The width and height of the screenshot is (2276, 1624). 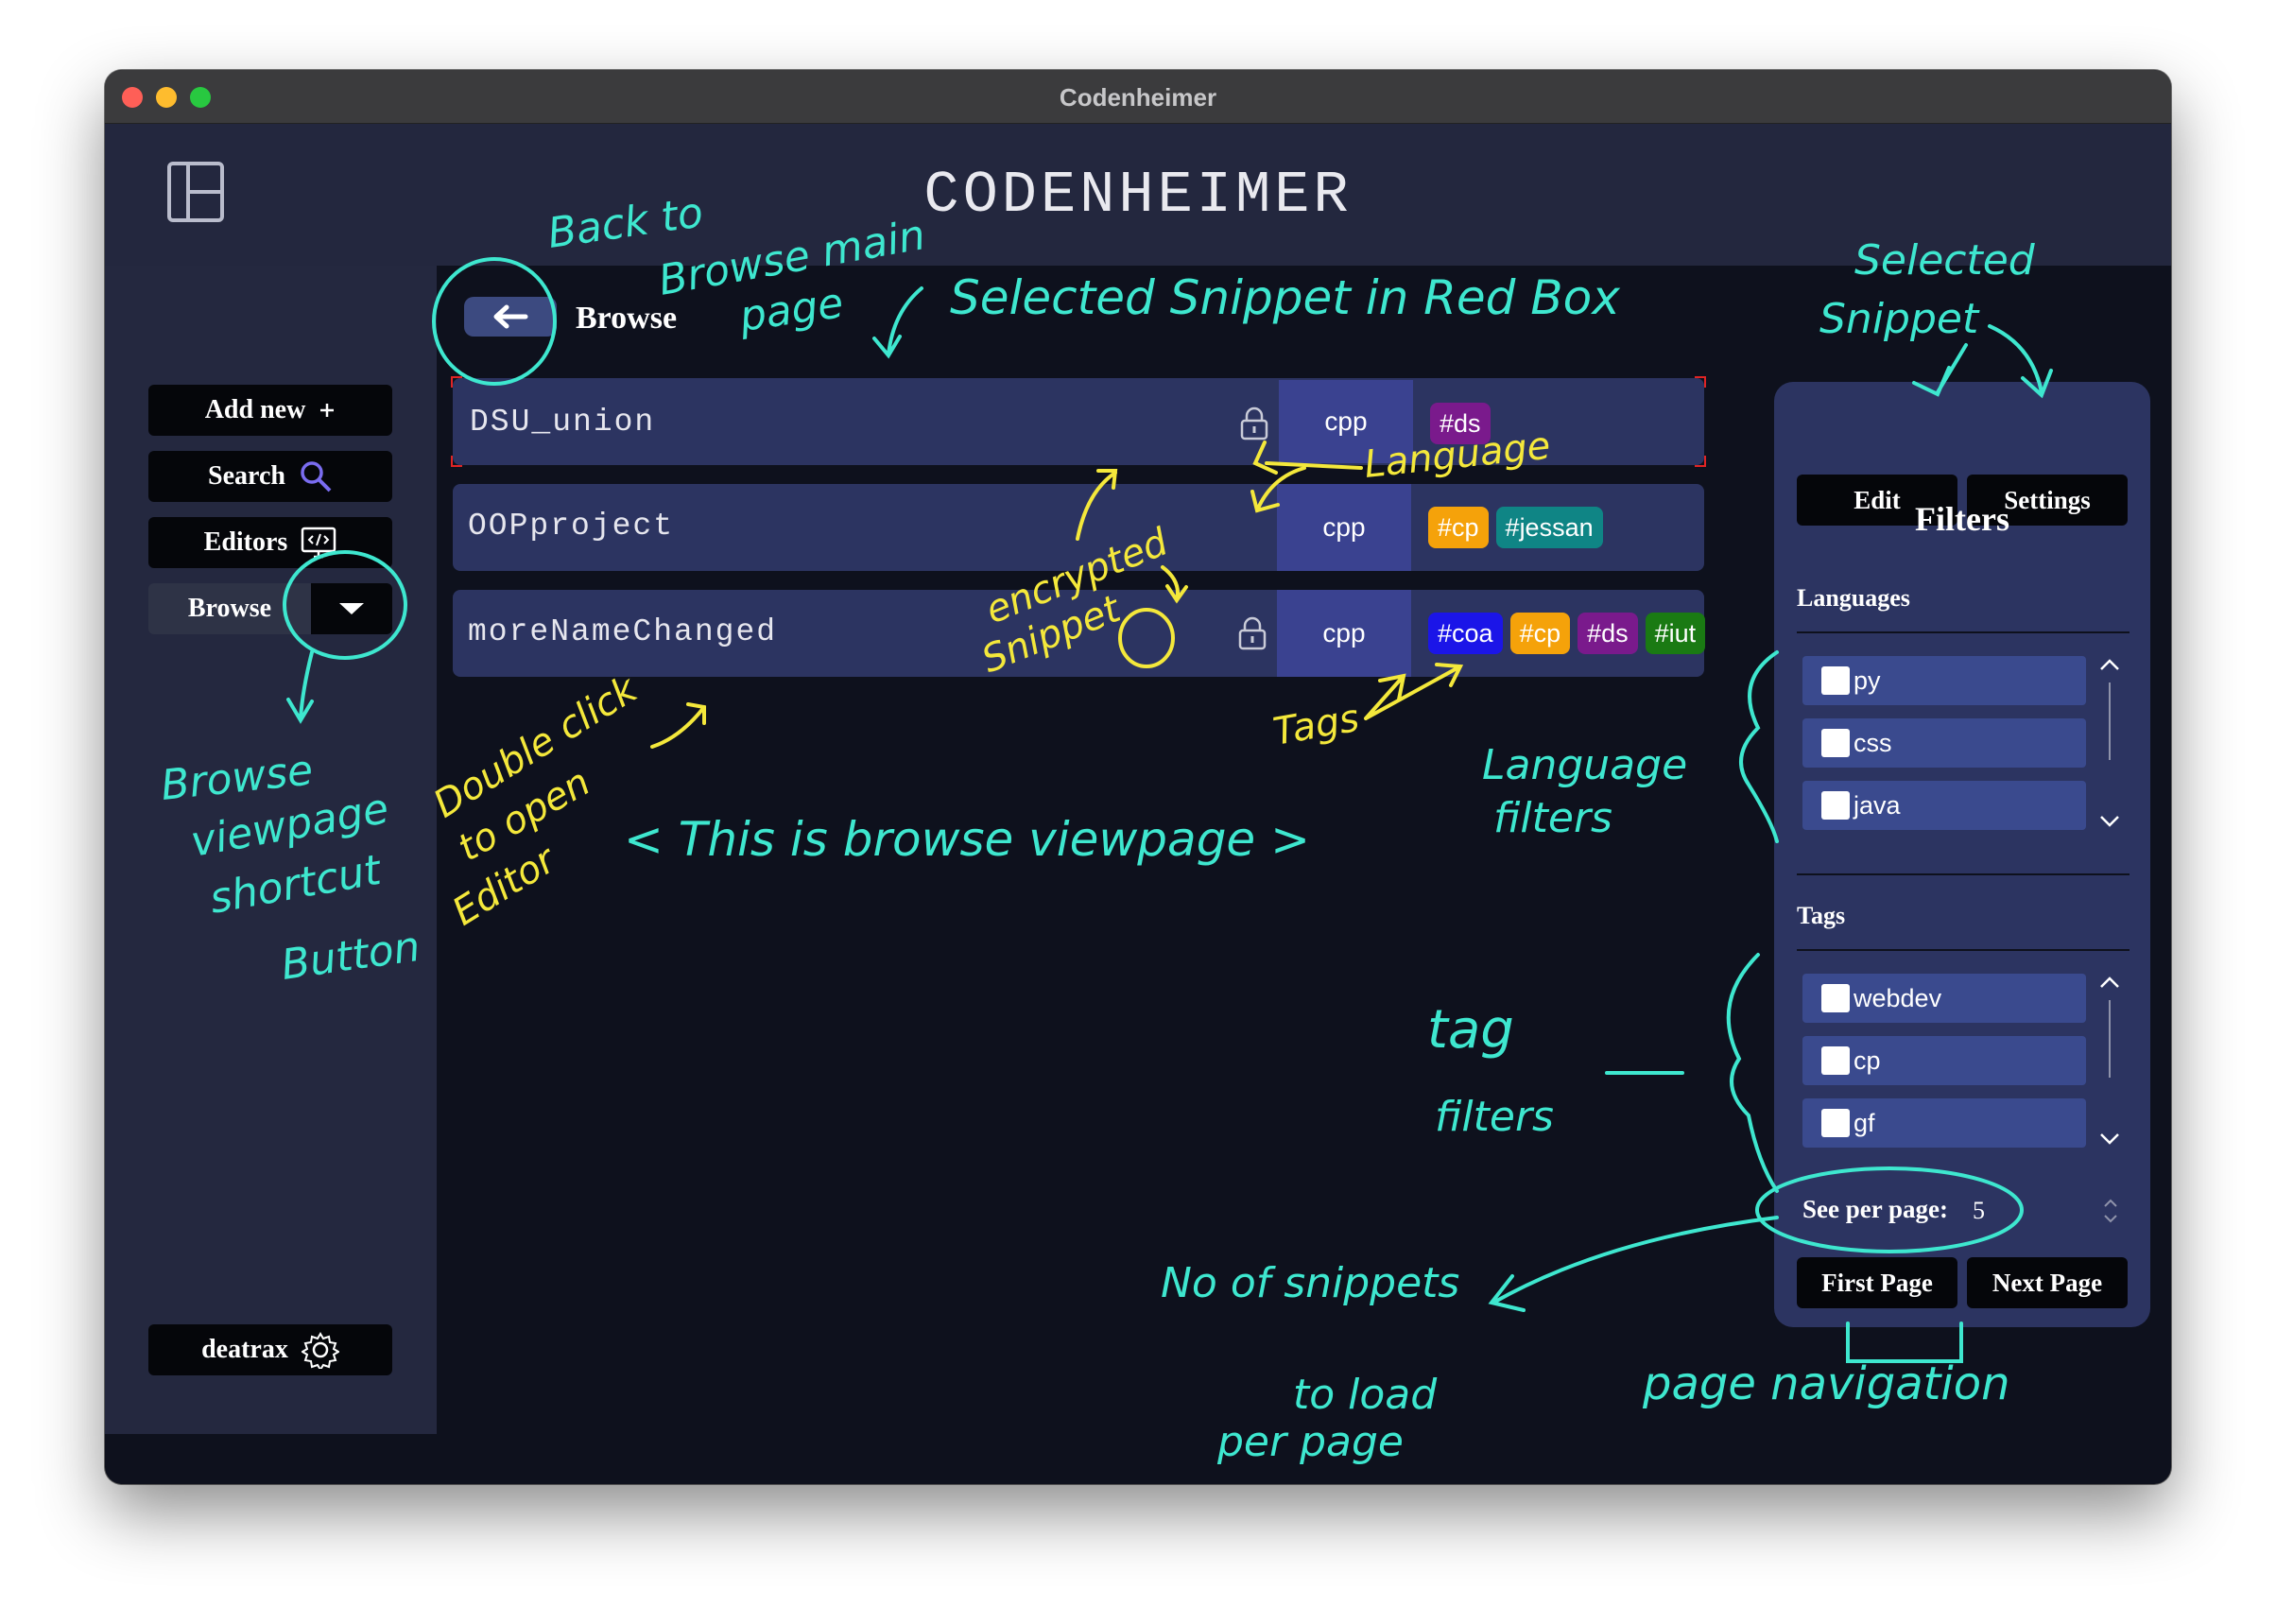 I want to click on page-title: Browse, so click(x=627, y=318).